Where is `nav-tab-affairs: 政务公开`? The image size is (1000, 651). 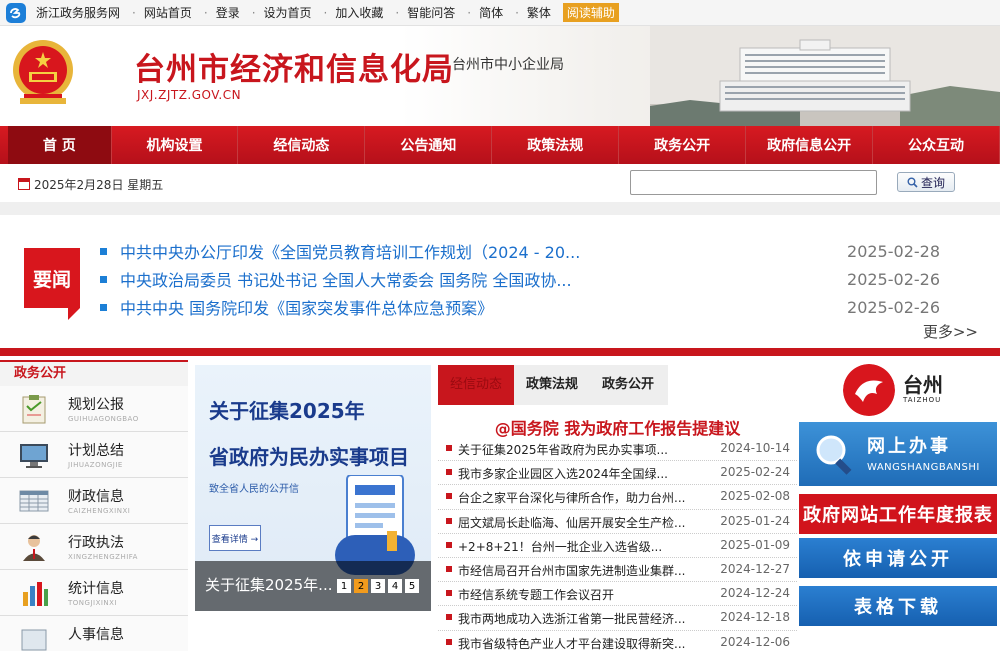
nav-tab-affairs: 政务公开 is located at coordinates (683, 145).